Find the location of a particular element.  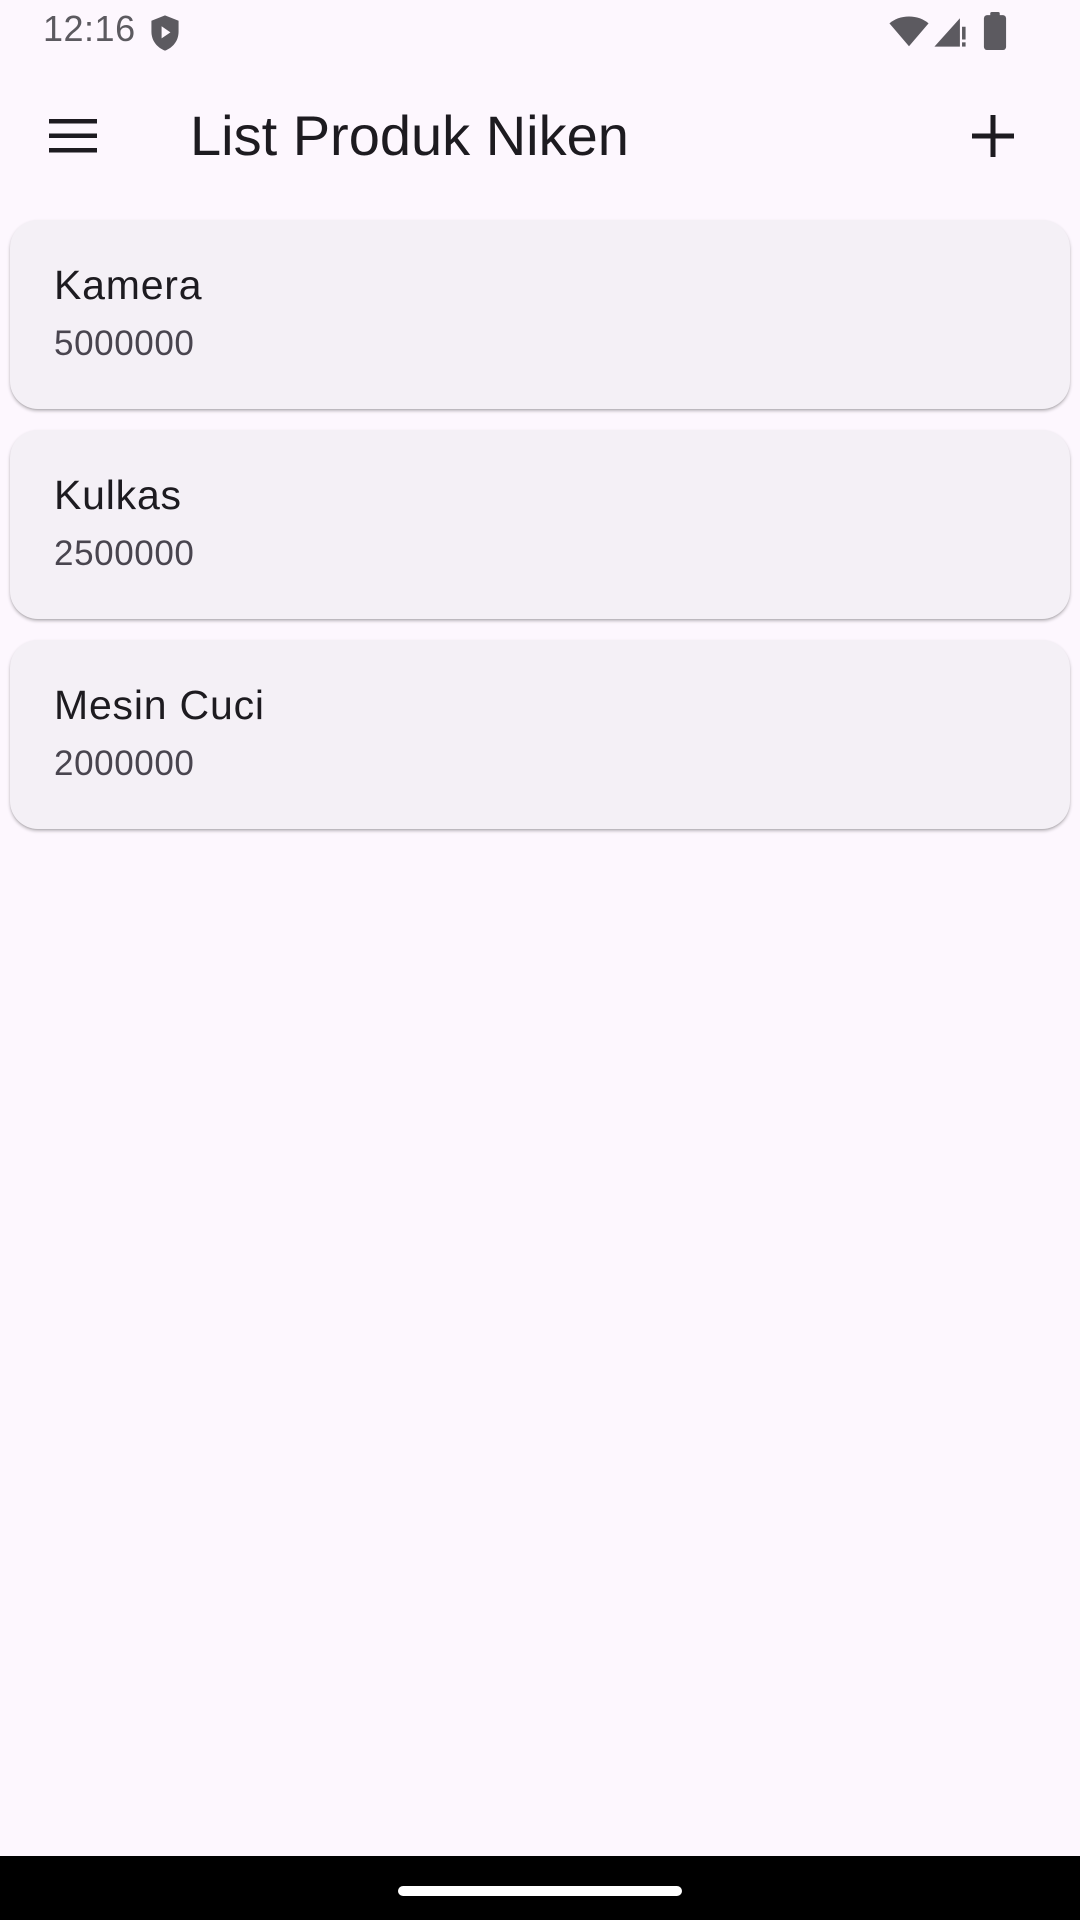

product-price: 5000000 is located at coordinates (124, 343).